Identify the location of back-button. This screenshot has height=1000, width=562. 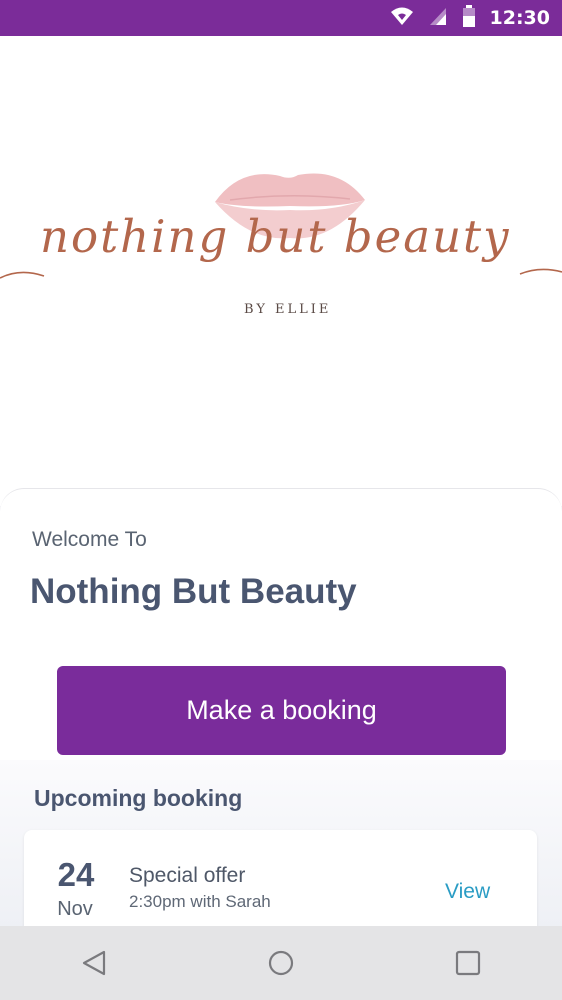
(94, 963).